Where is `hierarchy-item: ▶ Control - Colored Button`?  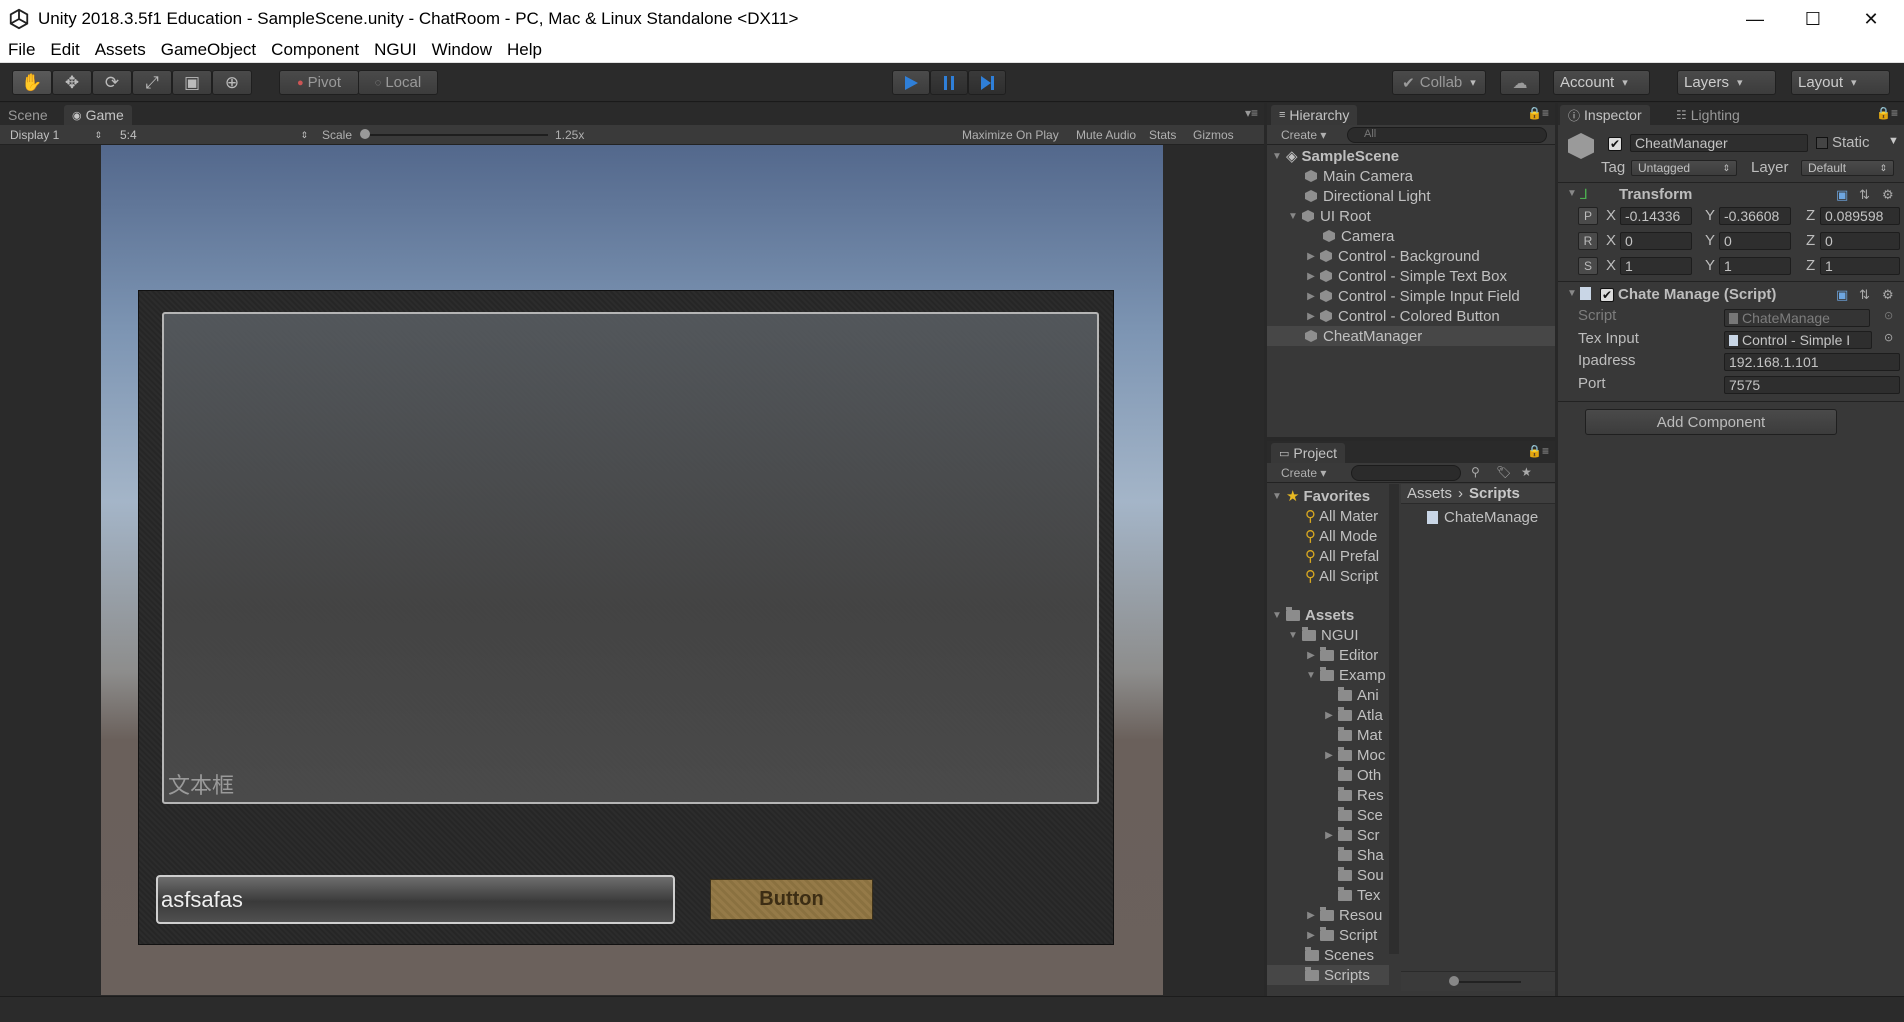 hierarchy-item: ▶ Control - Colored Button is located at coordinates (1411, 316).